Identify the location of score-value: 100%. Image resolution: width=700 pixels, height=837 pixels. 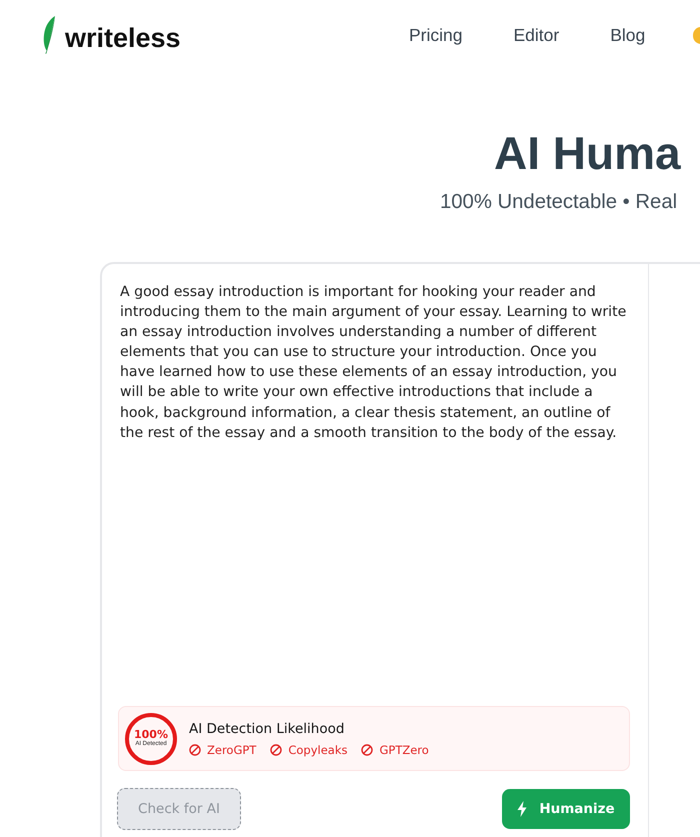
(151, 735).